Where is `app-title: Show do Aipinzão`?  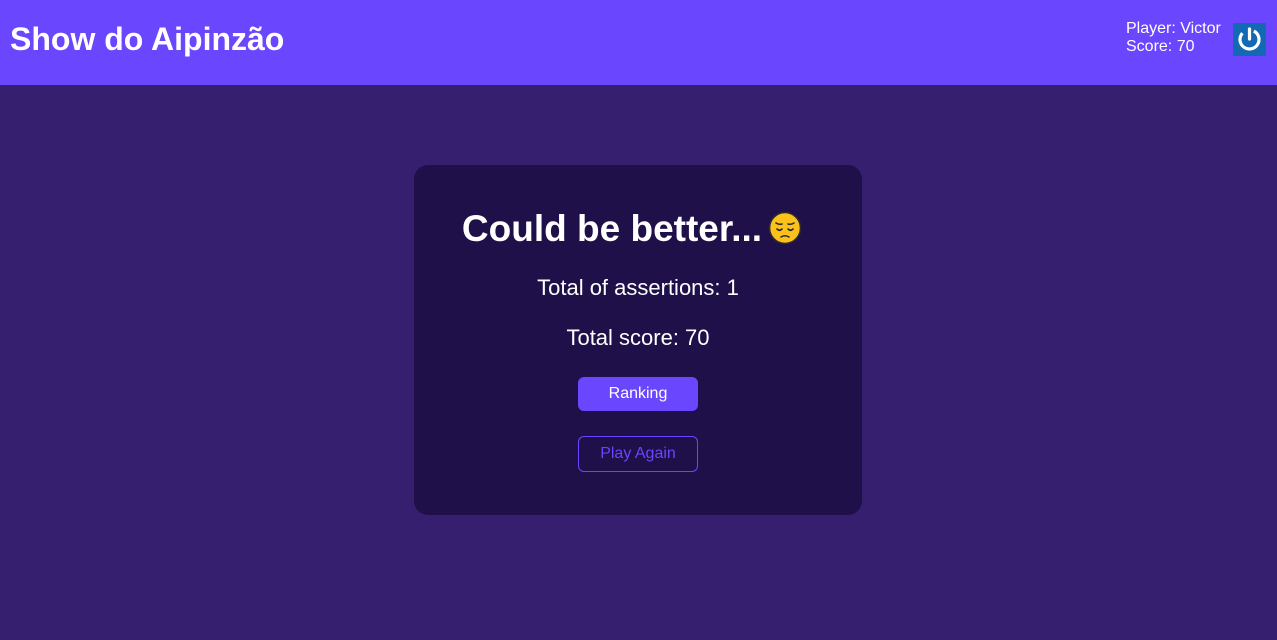 app-title: Show do Aipinzão is located at coordinates (147, 39).